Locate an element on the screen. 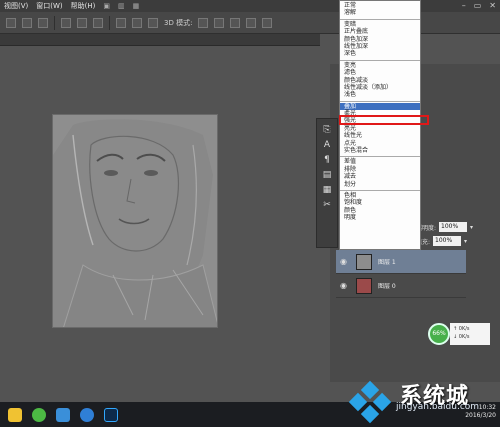  speed-percent: 66% is located at coordinates (439, 334).